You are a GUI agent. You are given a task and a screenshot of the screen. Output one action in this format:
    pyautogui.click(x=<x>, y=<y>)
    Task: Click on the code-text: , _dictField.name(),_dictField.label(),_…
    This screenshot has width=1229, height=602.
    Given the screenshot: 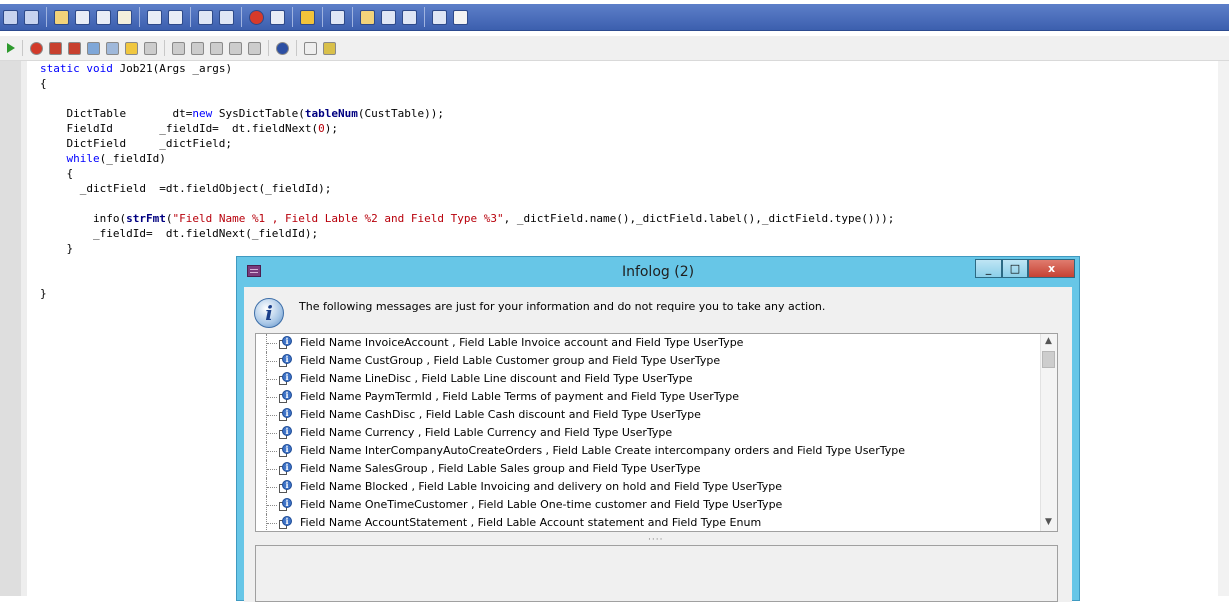 What is the action you would take?
    pyautogui.click(x=699, y=218)
    